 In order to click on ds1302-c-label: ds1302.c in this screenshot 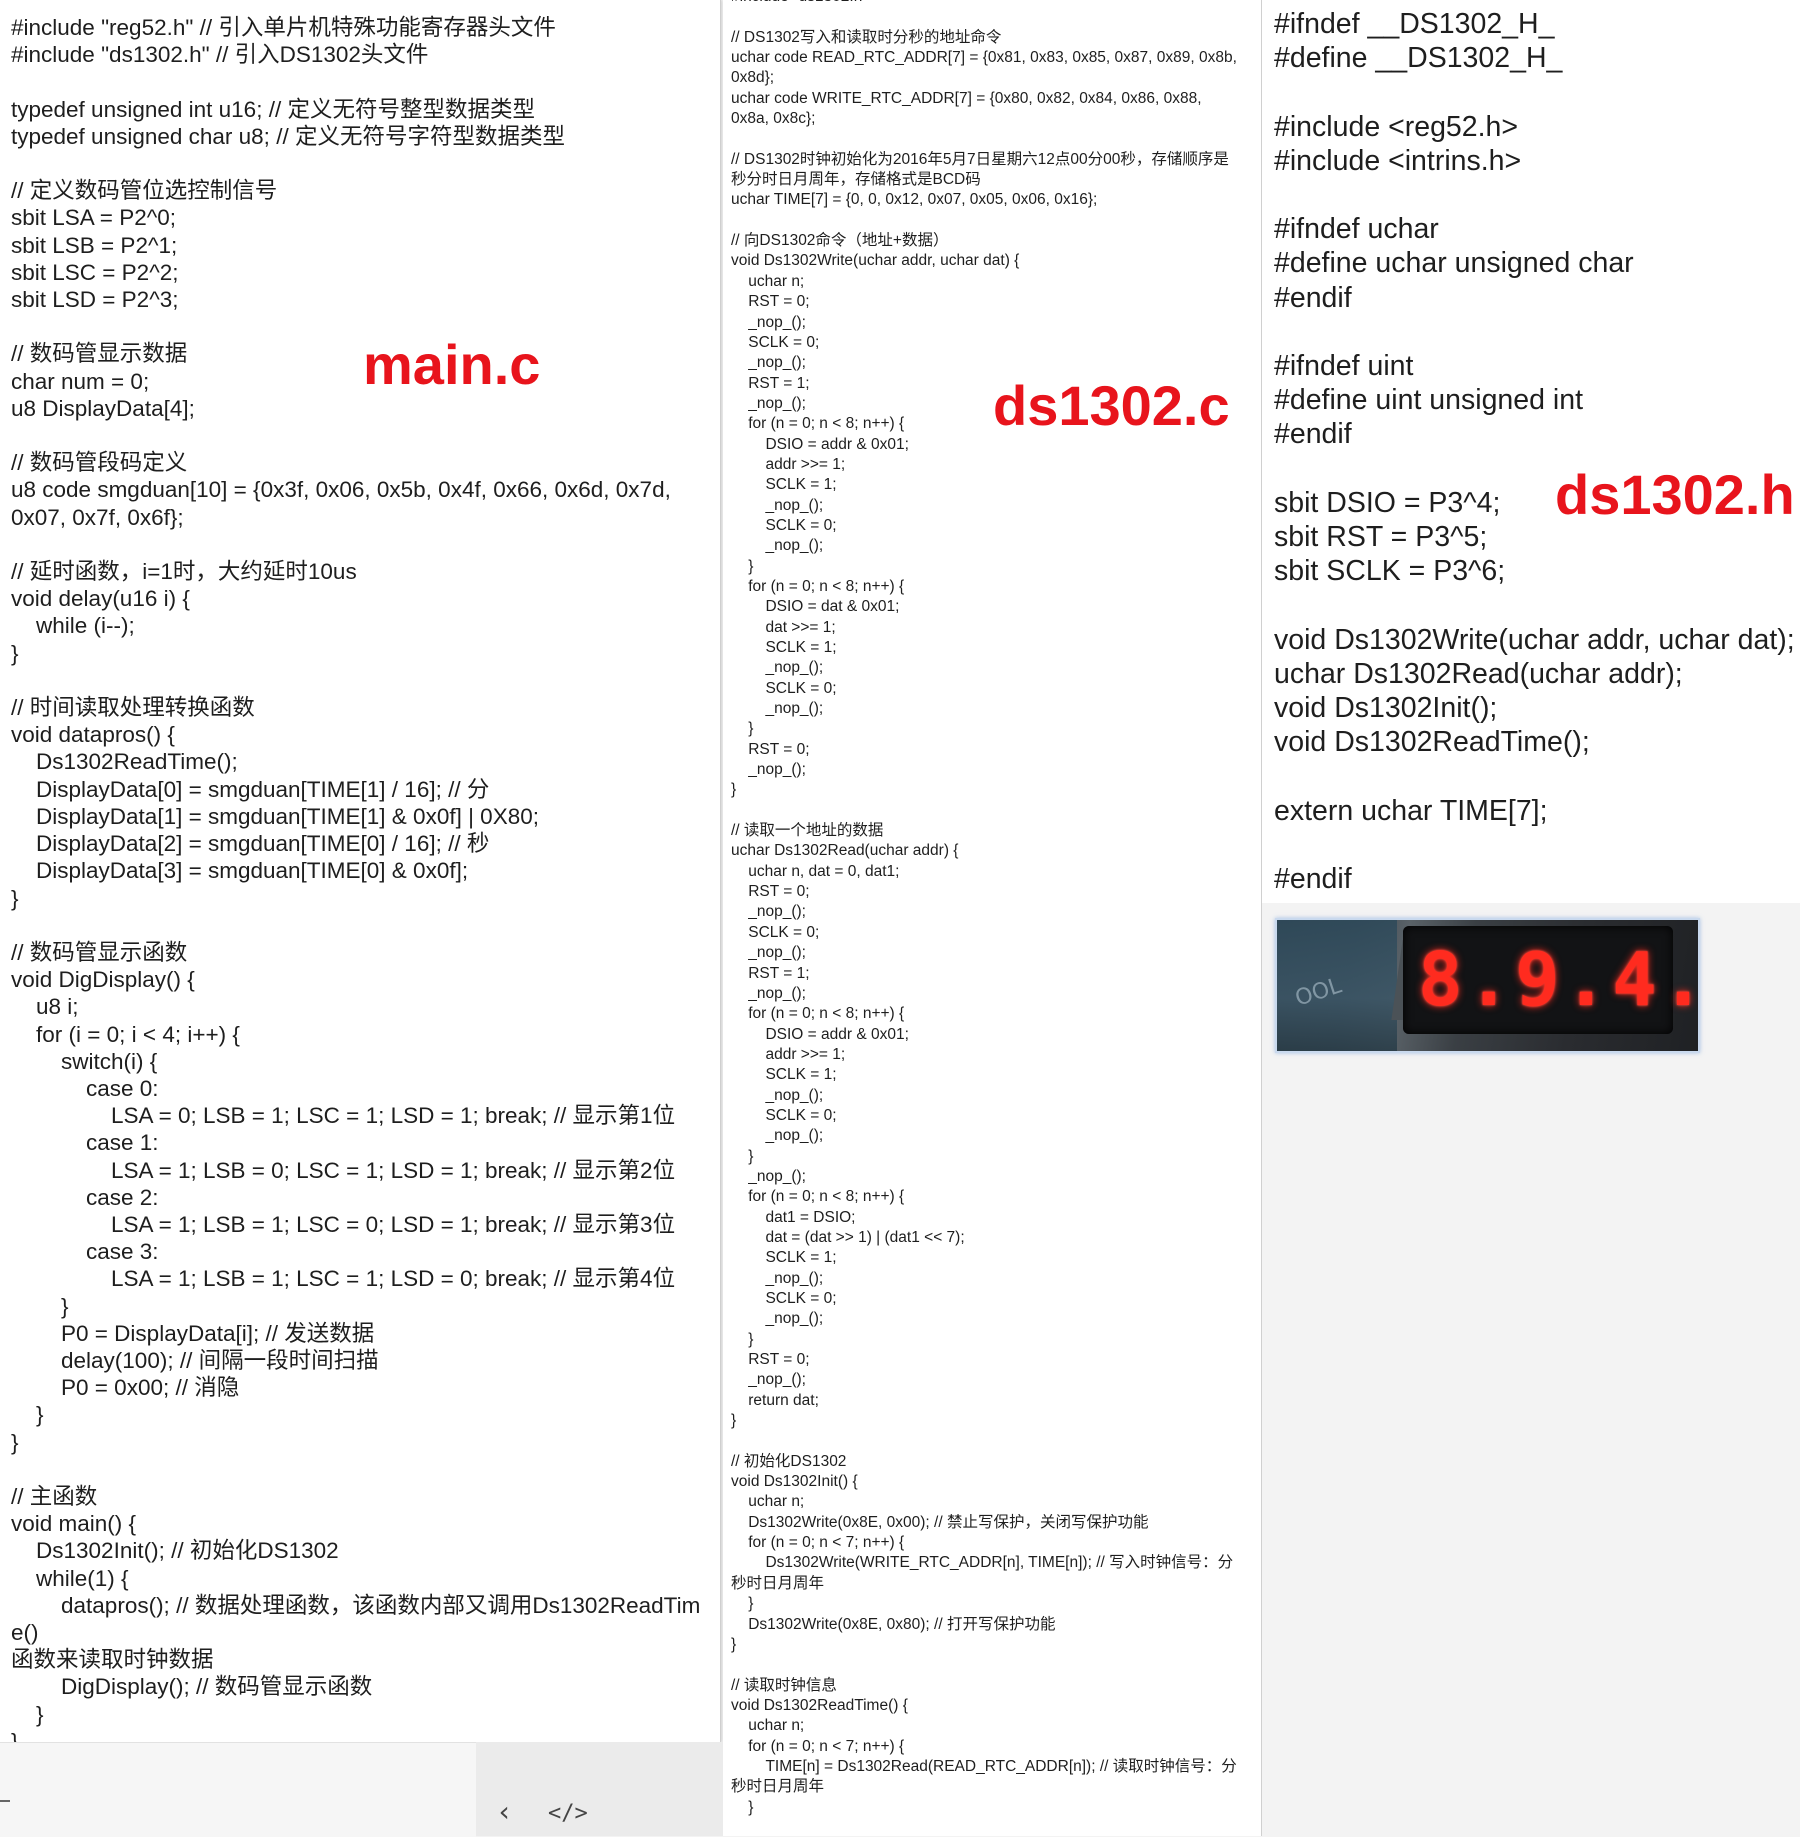, I will do `click(1111, 405)`.